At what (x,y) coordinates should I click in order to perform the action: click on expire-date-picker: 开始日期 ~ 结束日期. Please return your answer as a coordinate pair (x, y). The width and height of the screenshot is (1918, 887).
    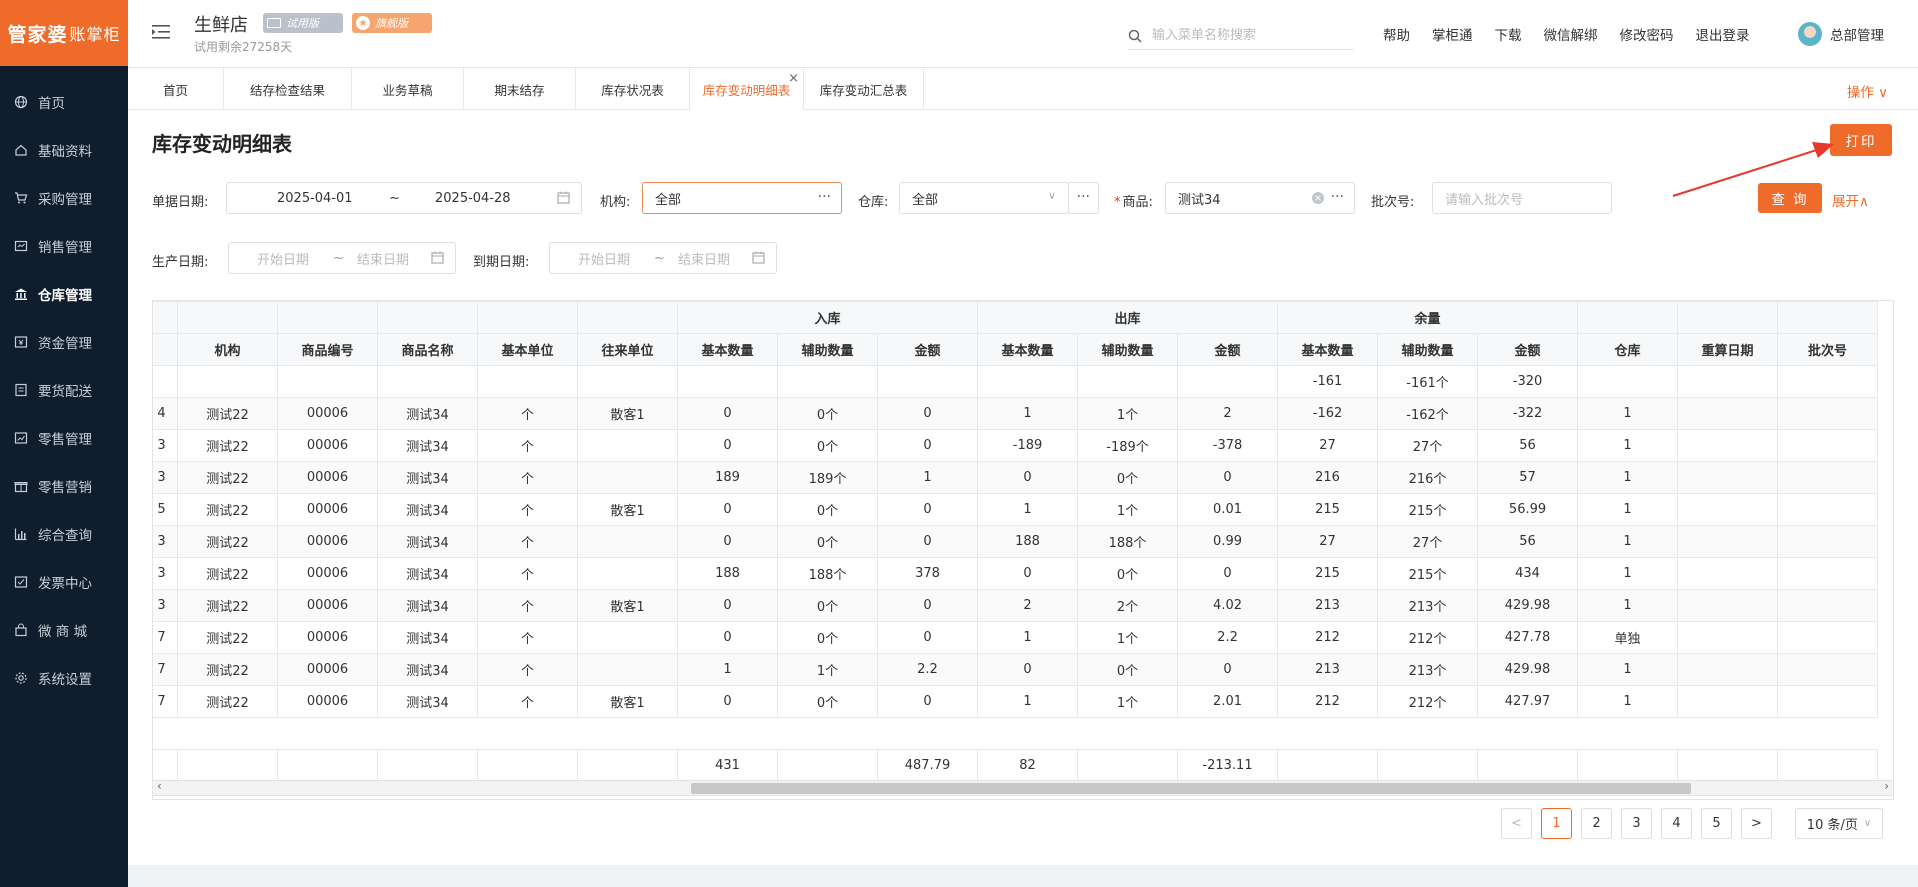
    Looking at the image, I should click on (663, 258).